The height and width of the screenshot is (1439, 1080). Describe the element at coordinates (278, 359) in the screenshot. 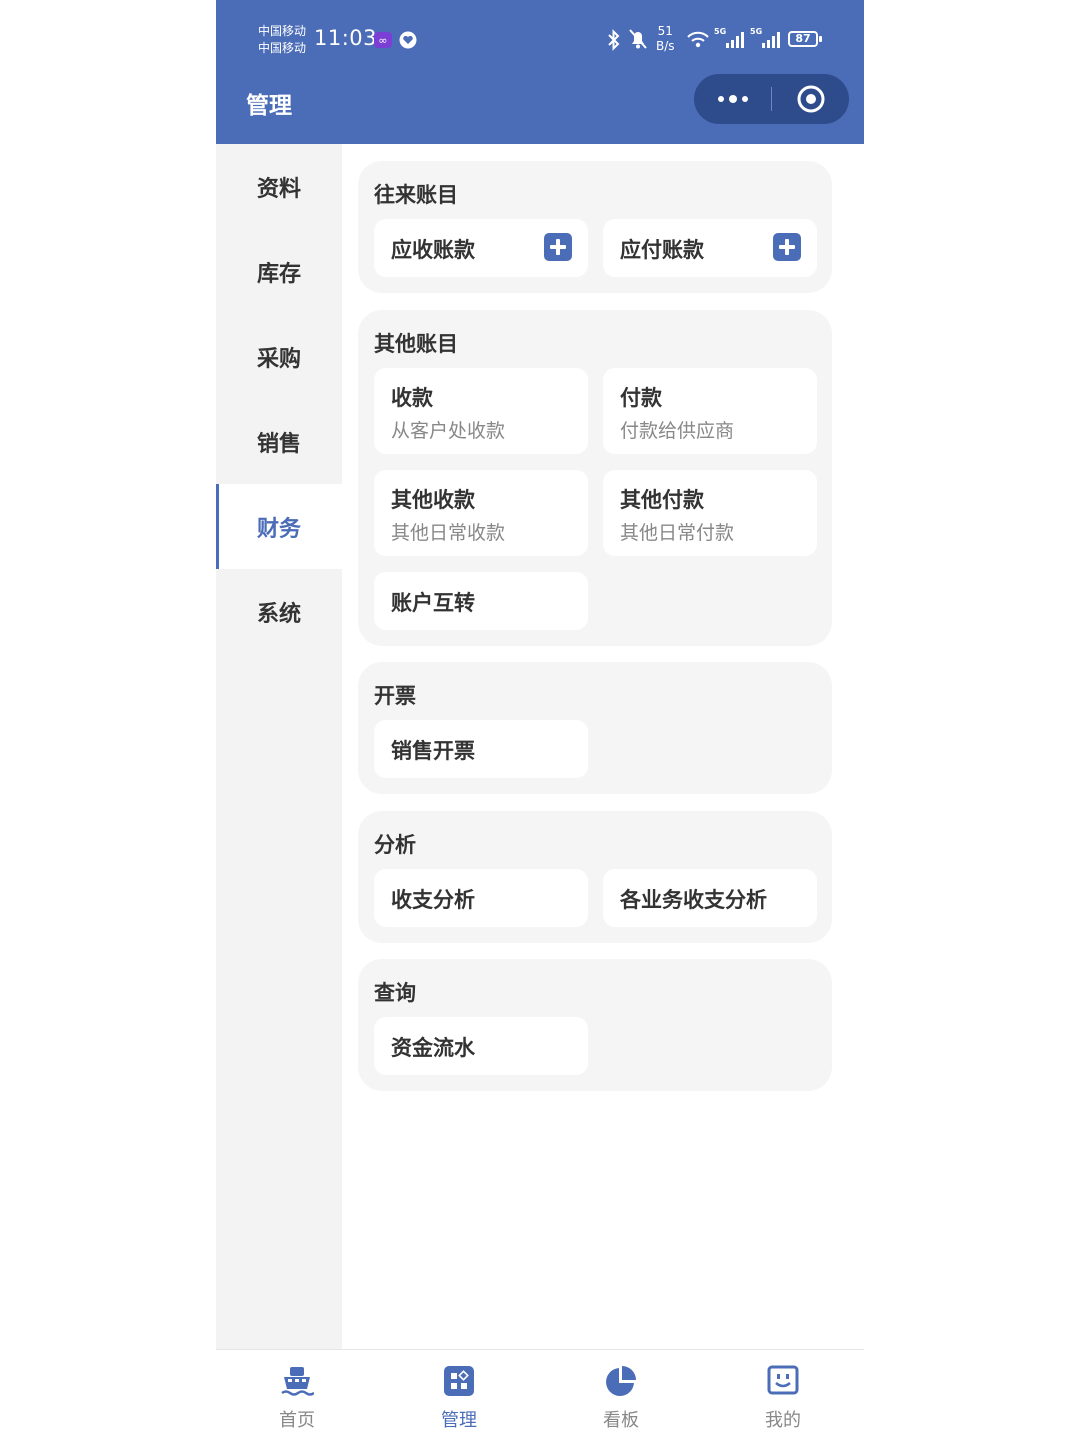

I see `sidebar-item-label: 采购` at that location.